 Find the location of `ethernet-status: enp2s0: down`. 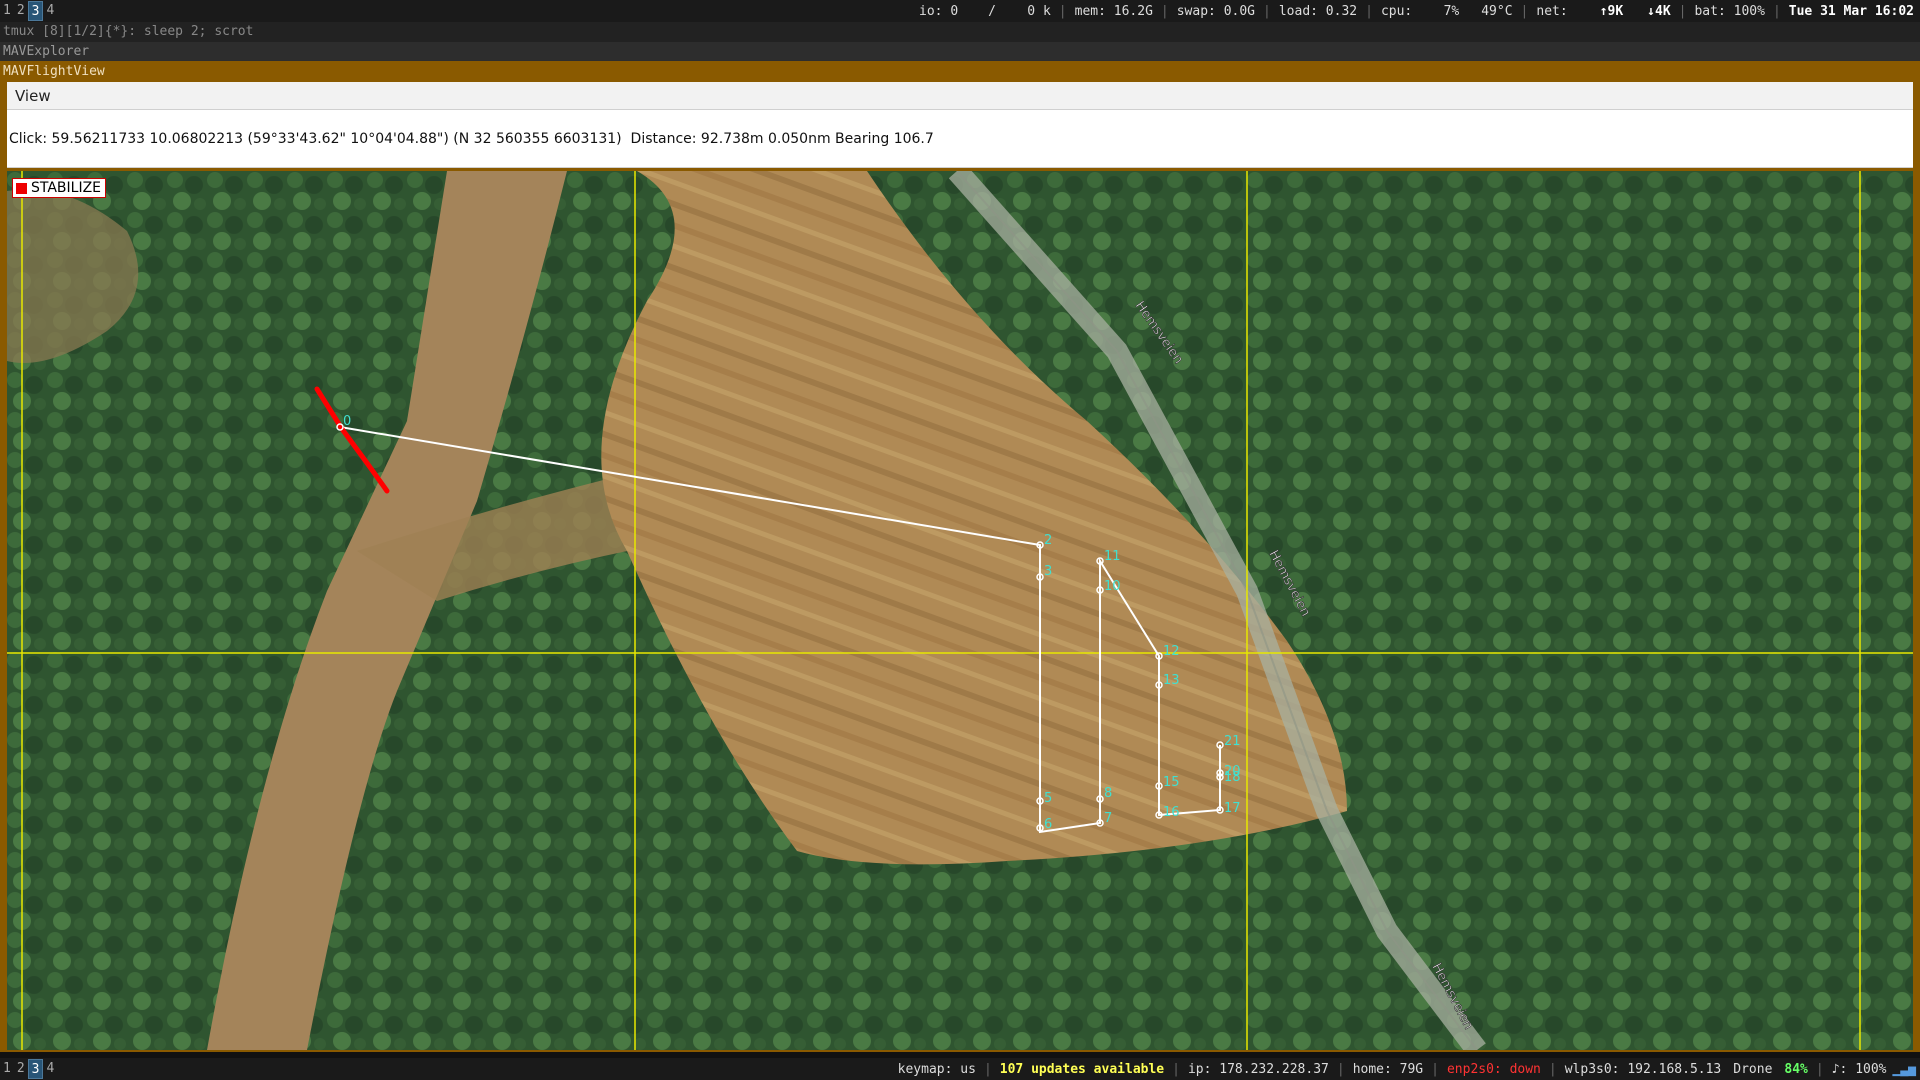

ethernet-status: enp2s0: down is located at coordinates (1493, 1069).